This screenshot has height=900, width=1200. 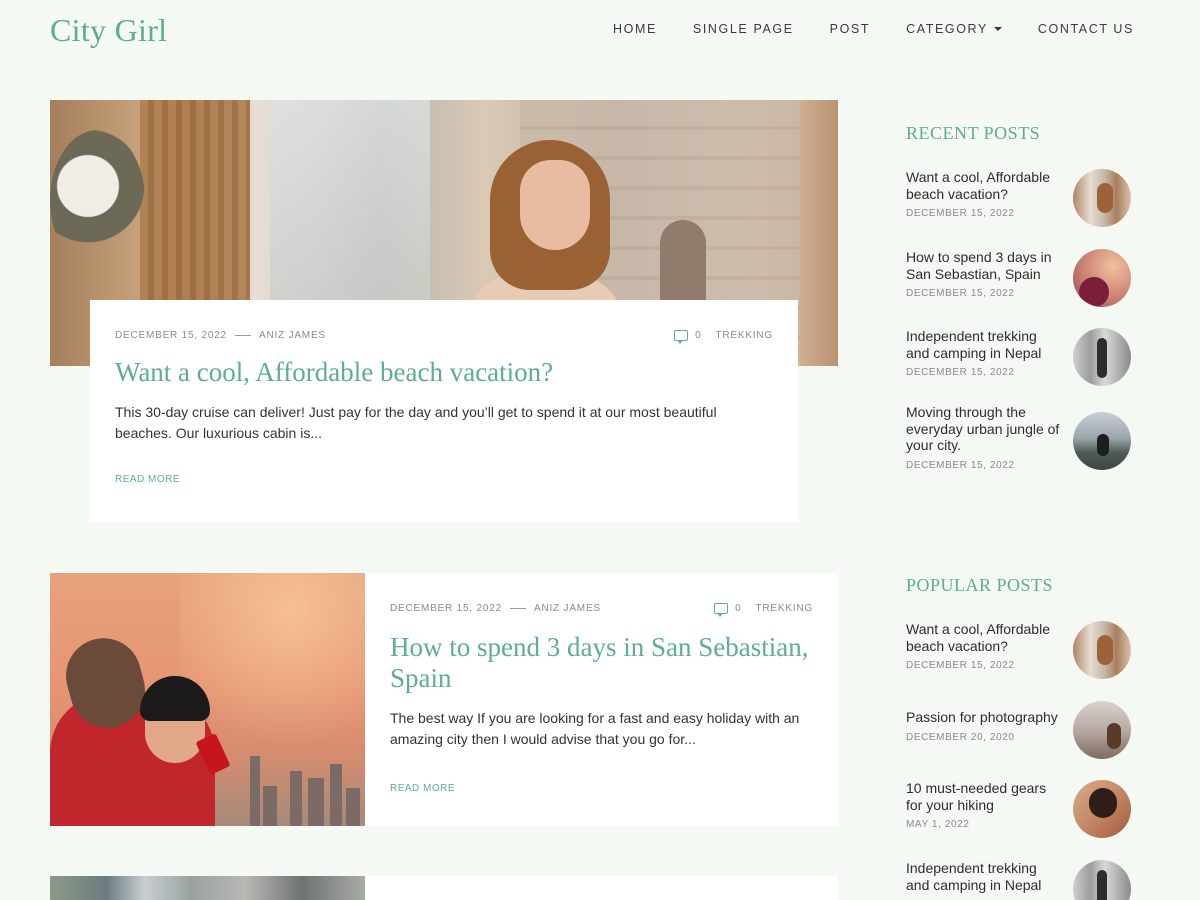 I want to click on nav-home-label: HOME, so click(x=635, y=29).